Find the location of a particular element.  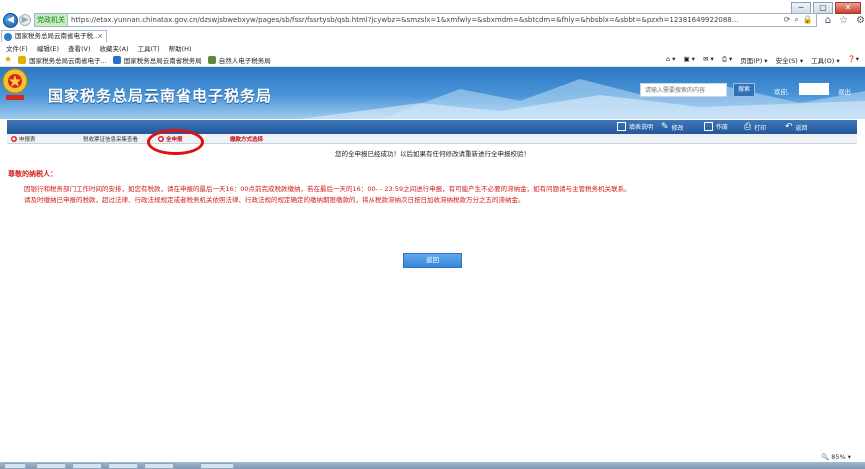

search-icon: ⌕ is located at coordinates (796, 20).